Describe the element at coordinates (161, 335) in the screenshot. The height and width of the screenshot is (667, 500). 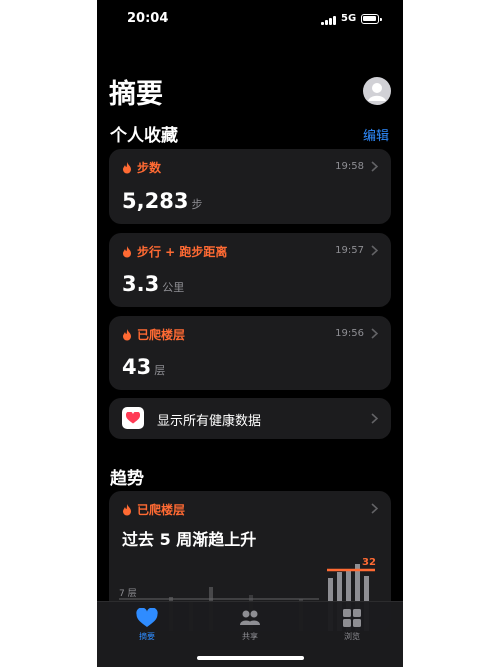
I see `card-label: 已爬楼层` at that location.